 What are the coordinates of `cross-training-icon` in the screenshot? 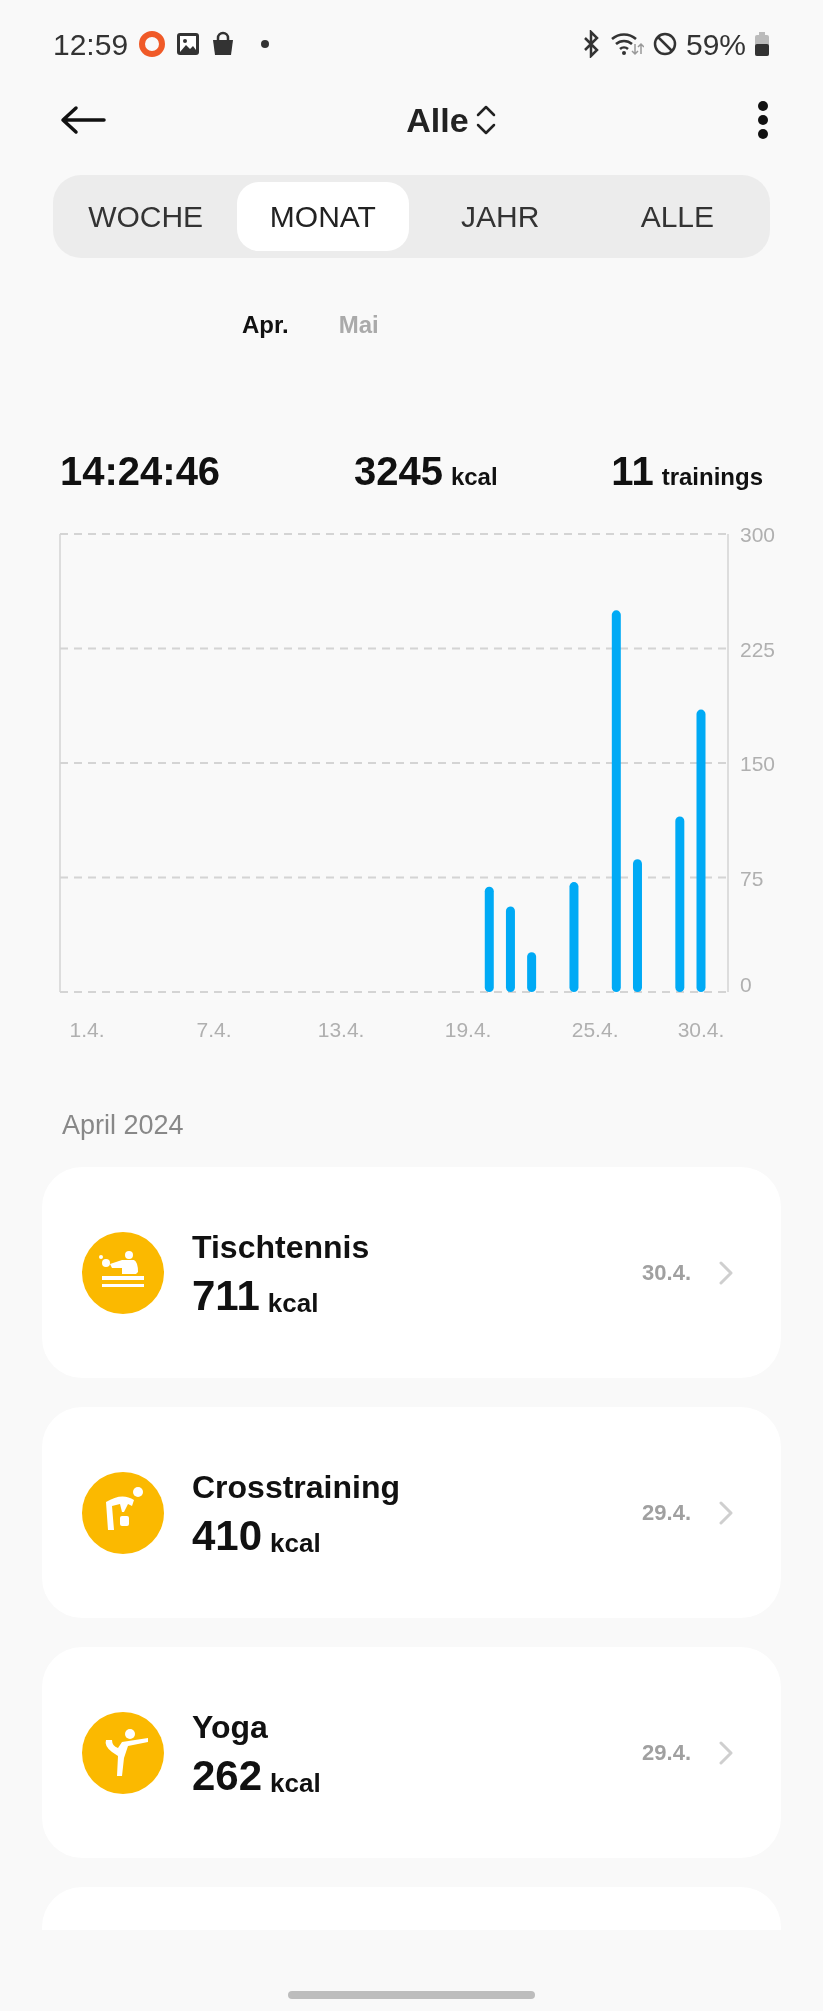 It's located at (123, 1512).